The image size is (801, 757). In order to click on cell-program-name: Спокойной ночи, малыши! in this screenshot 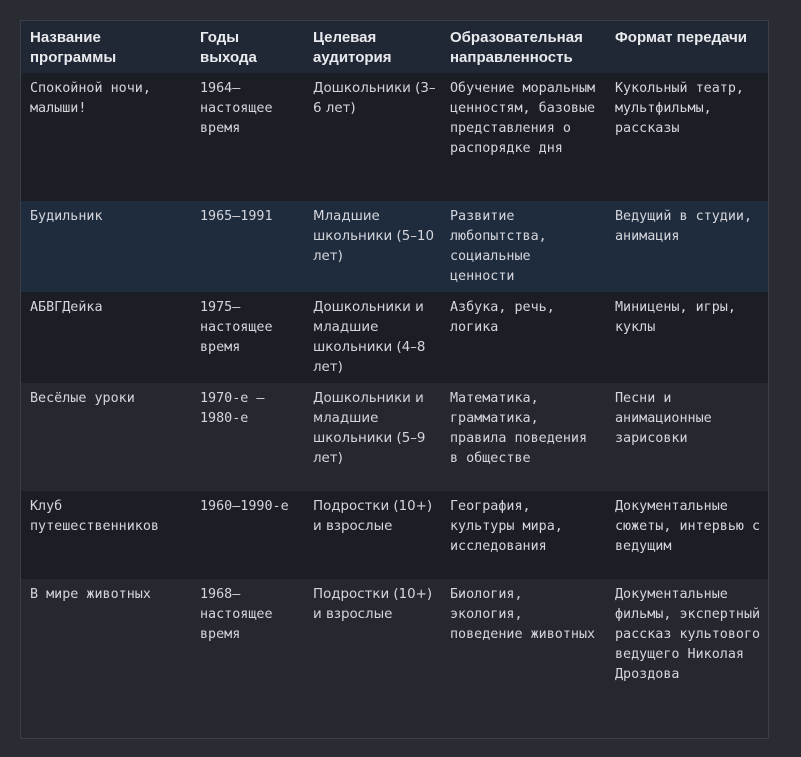, I will do `click(105, 137)`.